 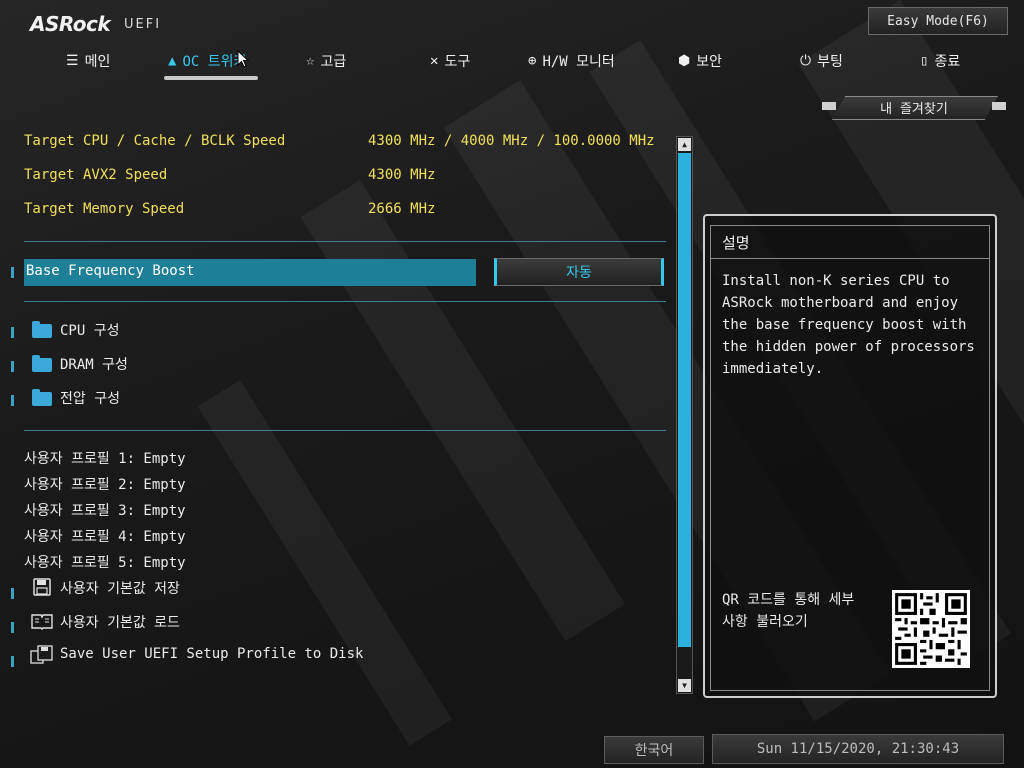 What do you see at coordinates (938, 21) in the screenshot?
I see `easy-mode-button: Easy Mode(F6)` at bounding box center [938, 21].